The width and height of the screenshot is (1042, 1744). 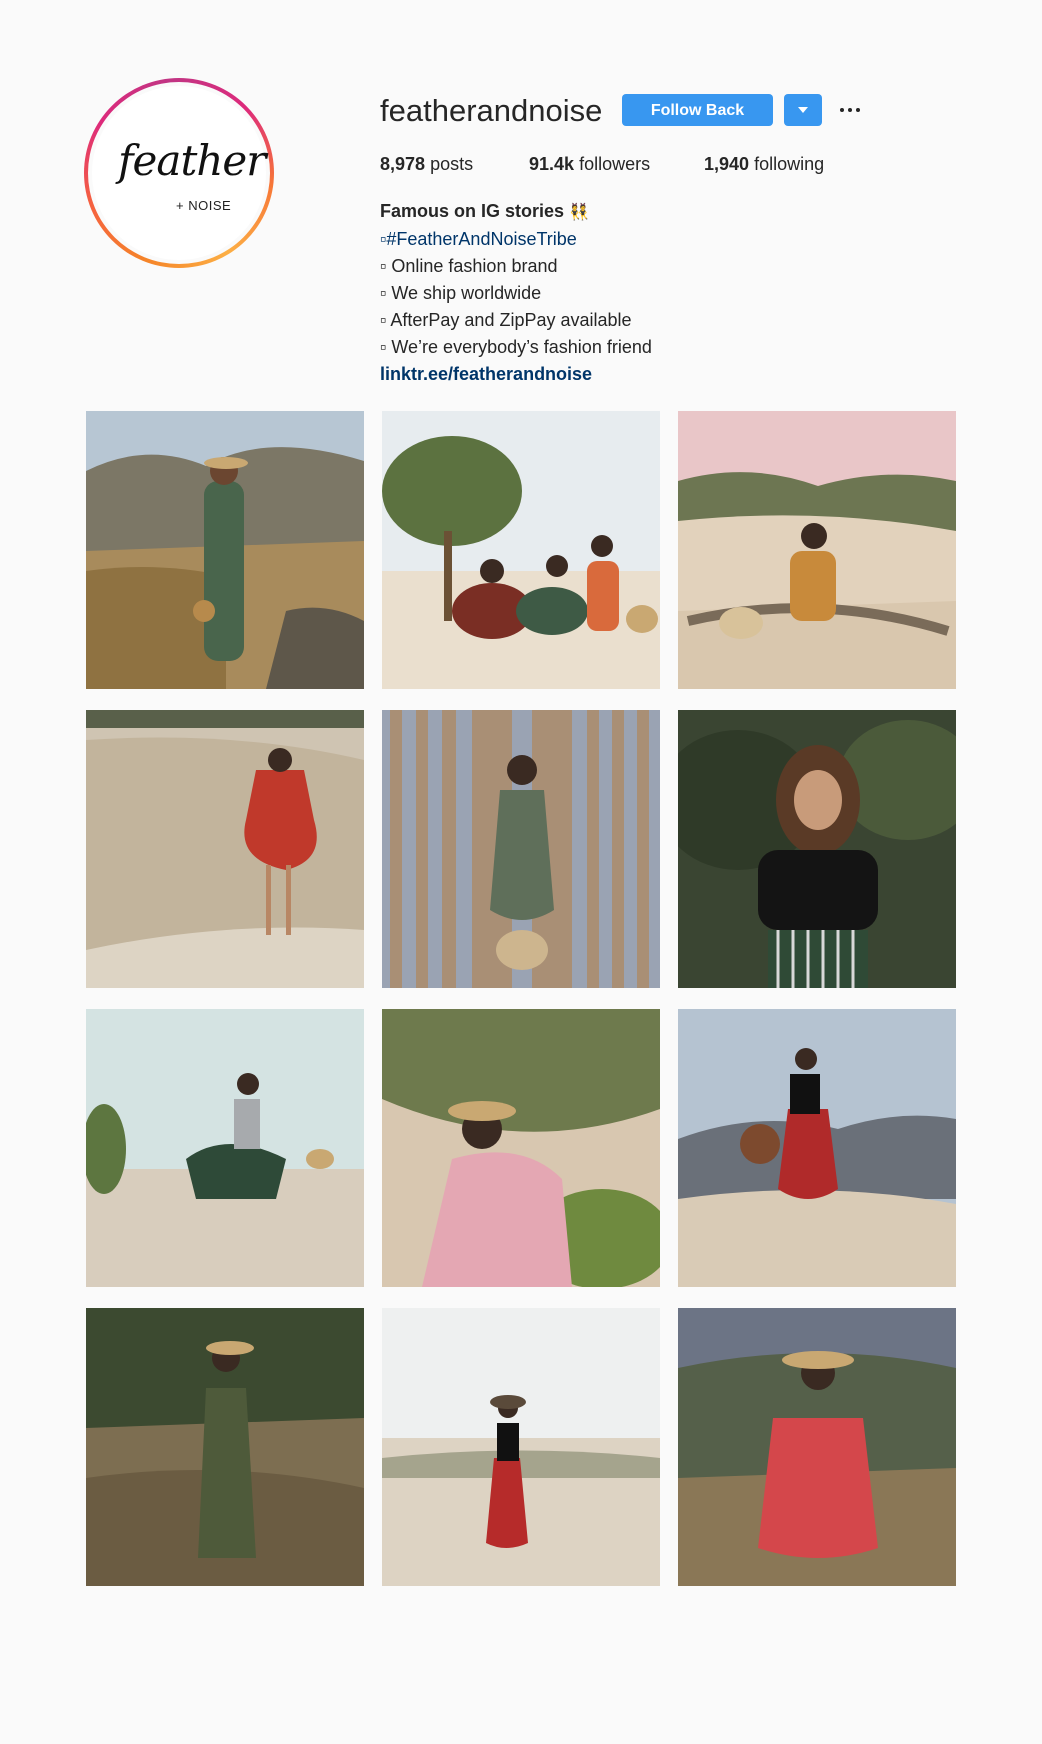 I want to click on caret-down-icon, so click(x=803, y=110).